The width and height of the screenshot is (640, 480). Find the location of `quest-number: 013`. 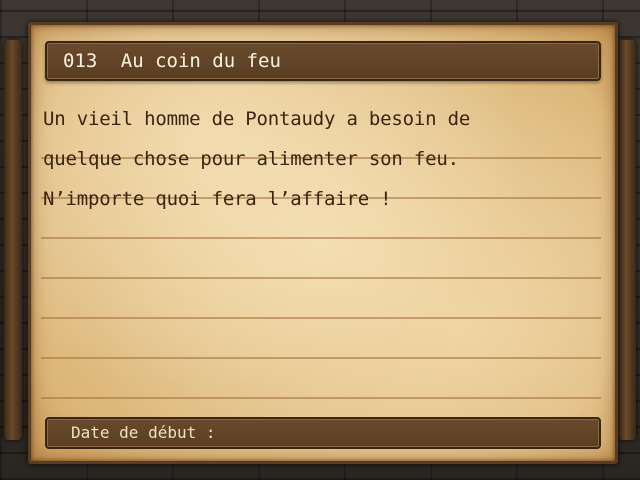

quest-number: 013 is located at coordinates (80, 61).